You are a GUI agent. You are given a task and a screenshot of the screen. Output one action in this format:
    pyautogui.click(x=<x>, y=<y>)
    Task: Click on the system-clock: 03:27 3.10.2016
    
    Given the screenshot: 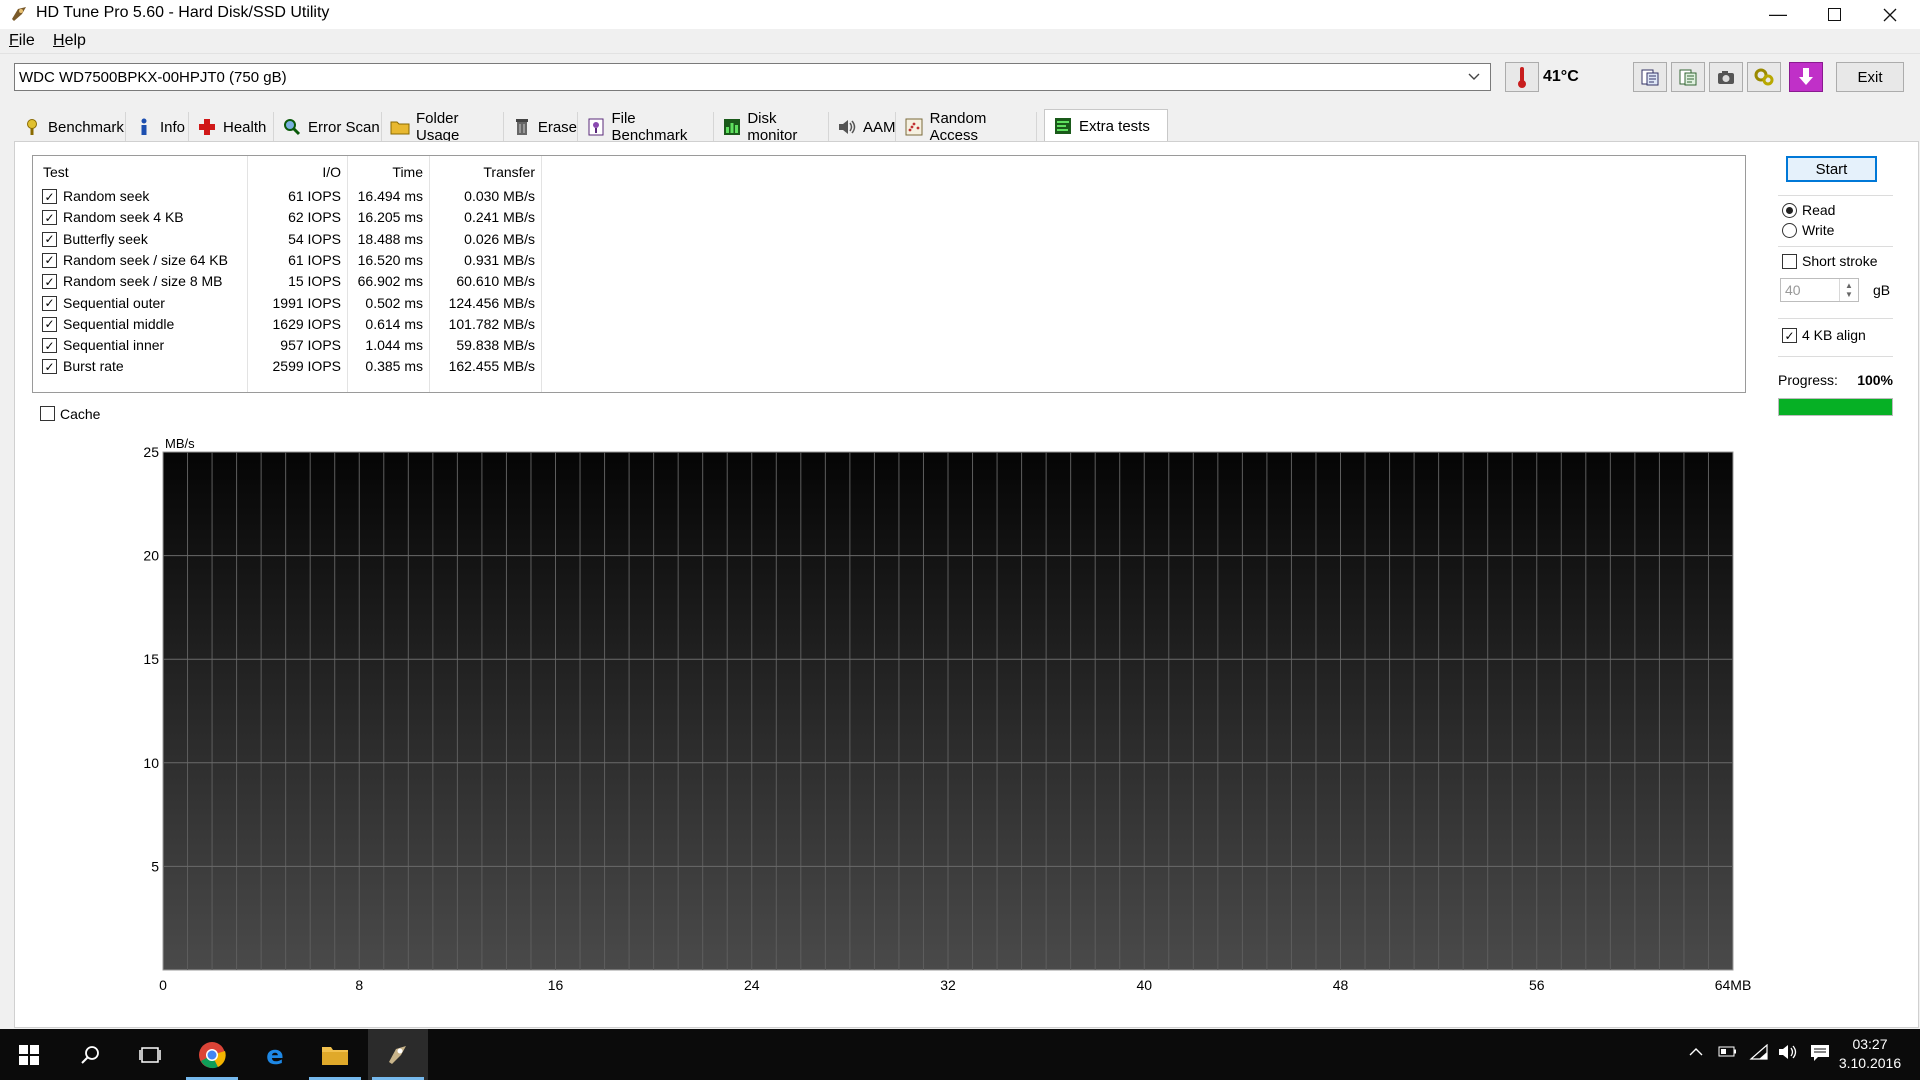 What is the action you would take?
    pyautogui.click(x=1870, y=1054)
    